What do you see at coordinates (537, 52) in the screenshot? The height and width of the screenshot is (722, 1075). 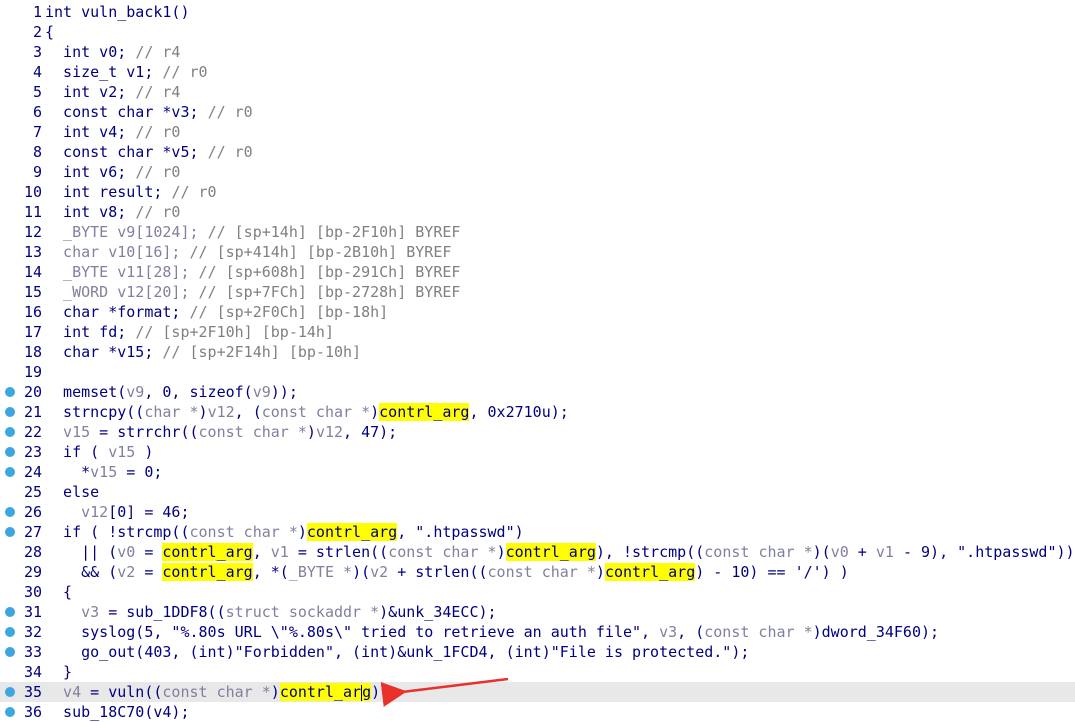 I see `code-line: 3 int v0; // r4` at bounding box center [537, 52].